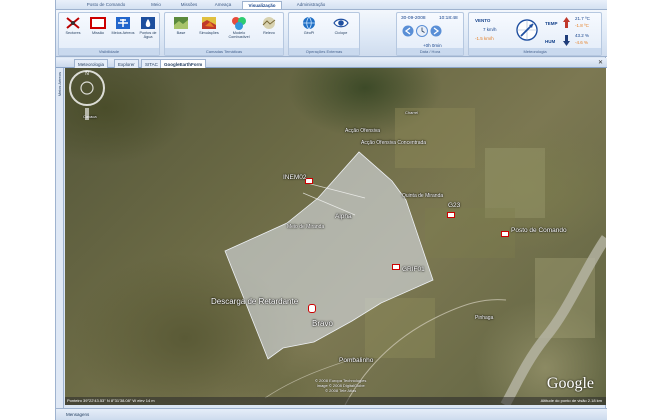  Describe the element at coordinates (269, 23) in the screenshot. I see `relief-icon` at that location.